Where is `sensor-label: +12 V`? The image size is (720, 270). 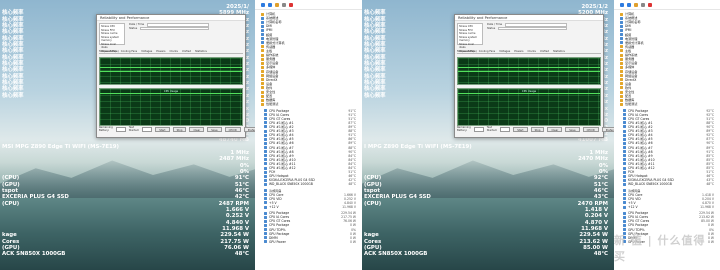
sensor-label: +12 V is located at coordinates (274, 207).